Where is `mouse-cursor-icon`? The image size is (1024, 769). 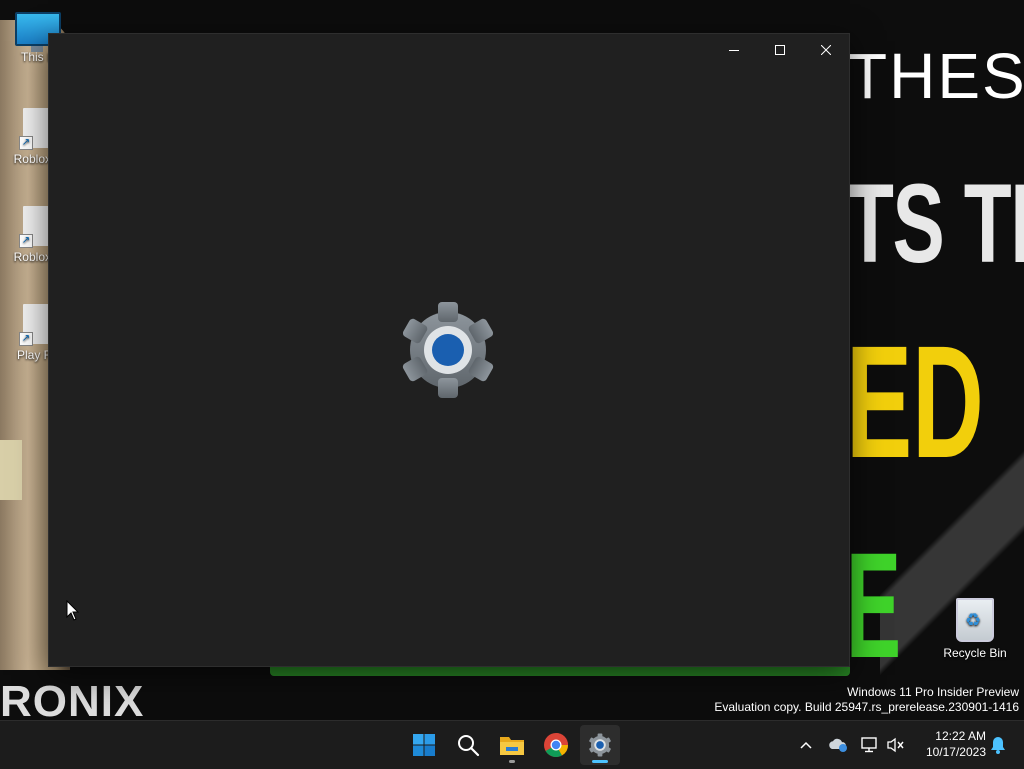
mouse-cursor-icon is located at coordinates (73, 610).